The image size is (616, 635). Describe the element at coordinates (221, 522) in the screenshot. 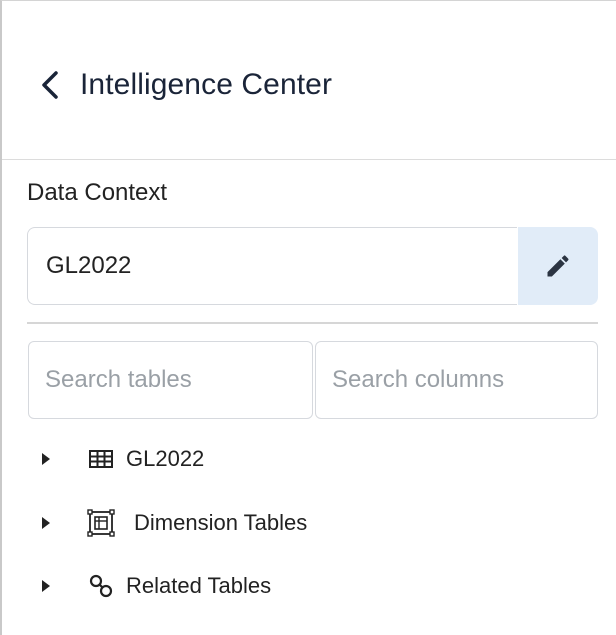

I see `tree-item-label: Dimension Tables` at that location.